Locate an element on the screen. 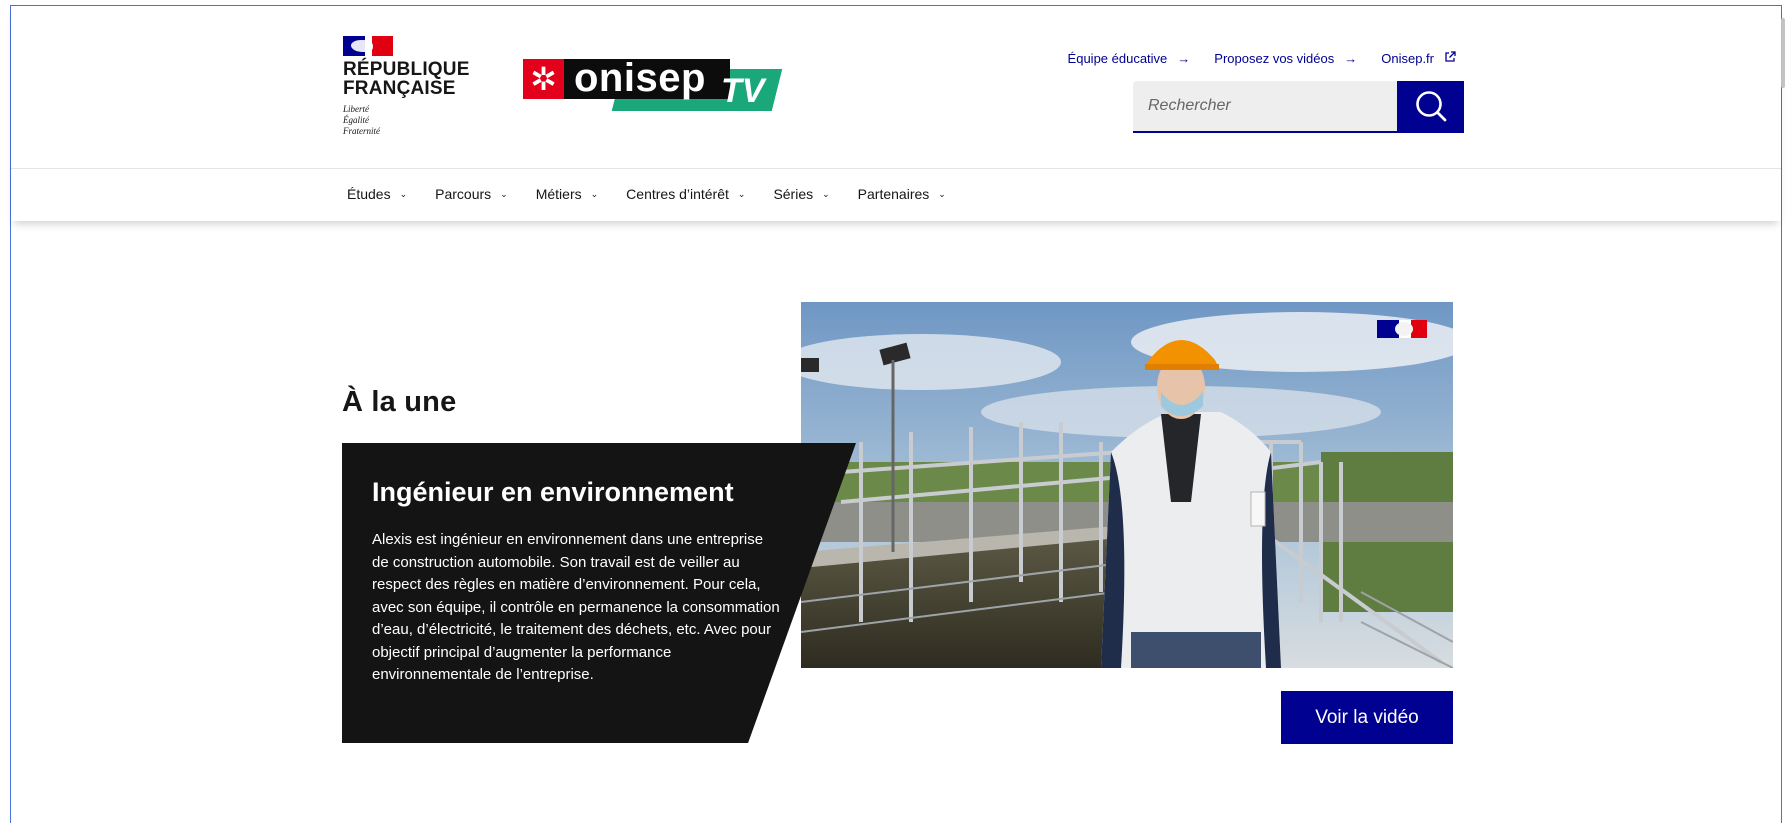  marianne-flag-icon is located at coordinates (368, 46).